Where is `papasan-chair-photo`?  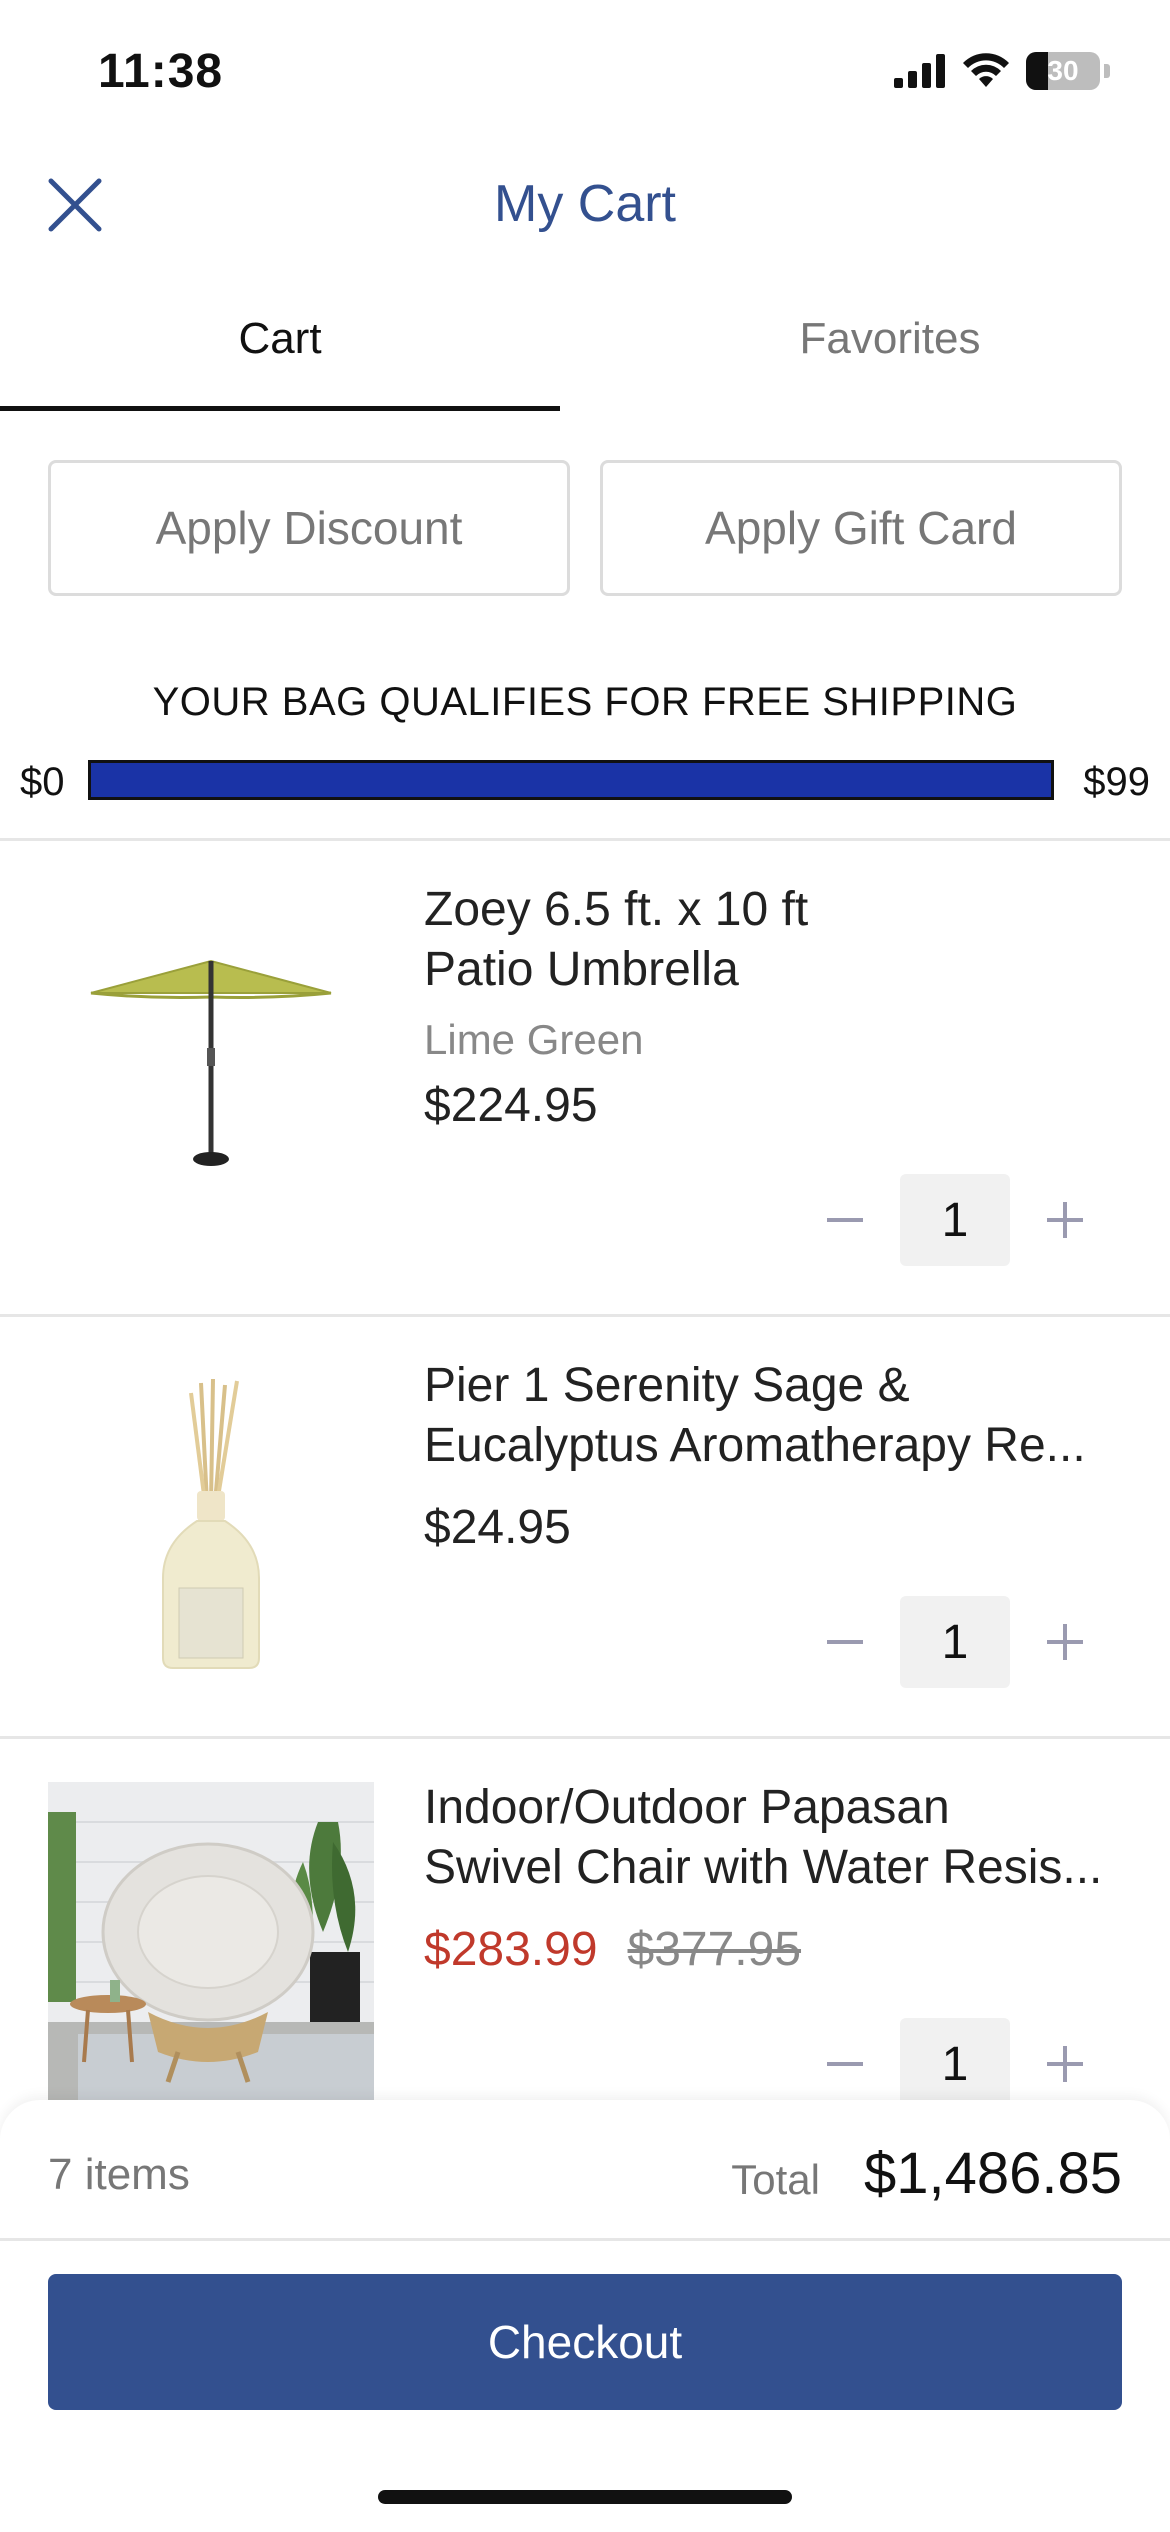 papasan-chair-photo is located at coordinates (211, 1945).